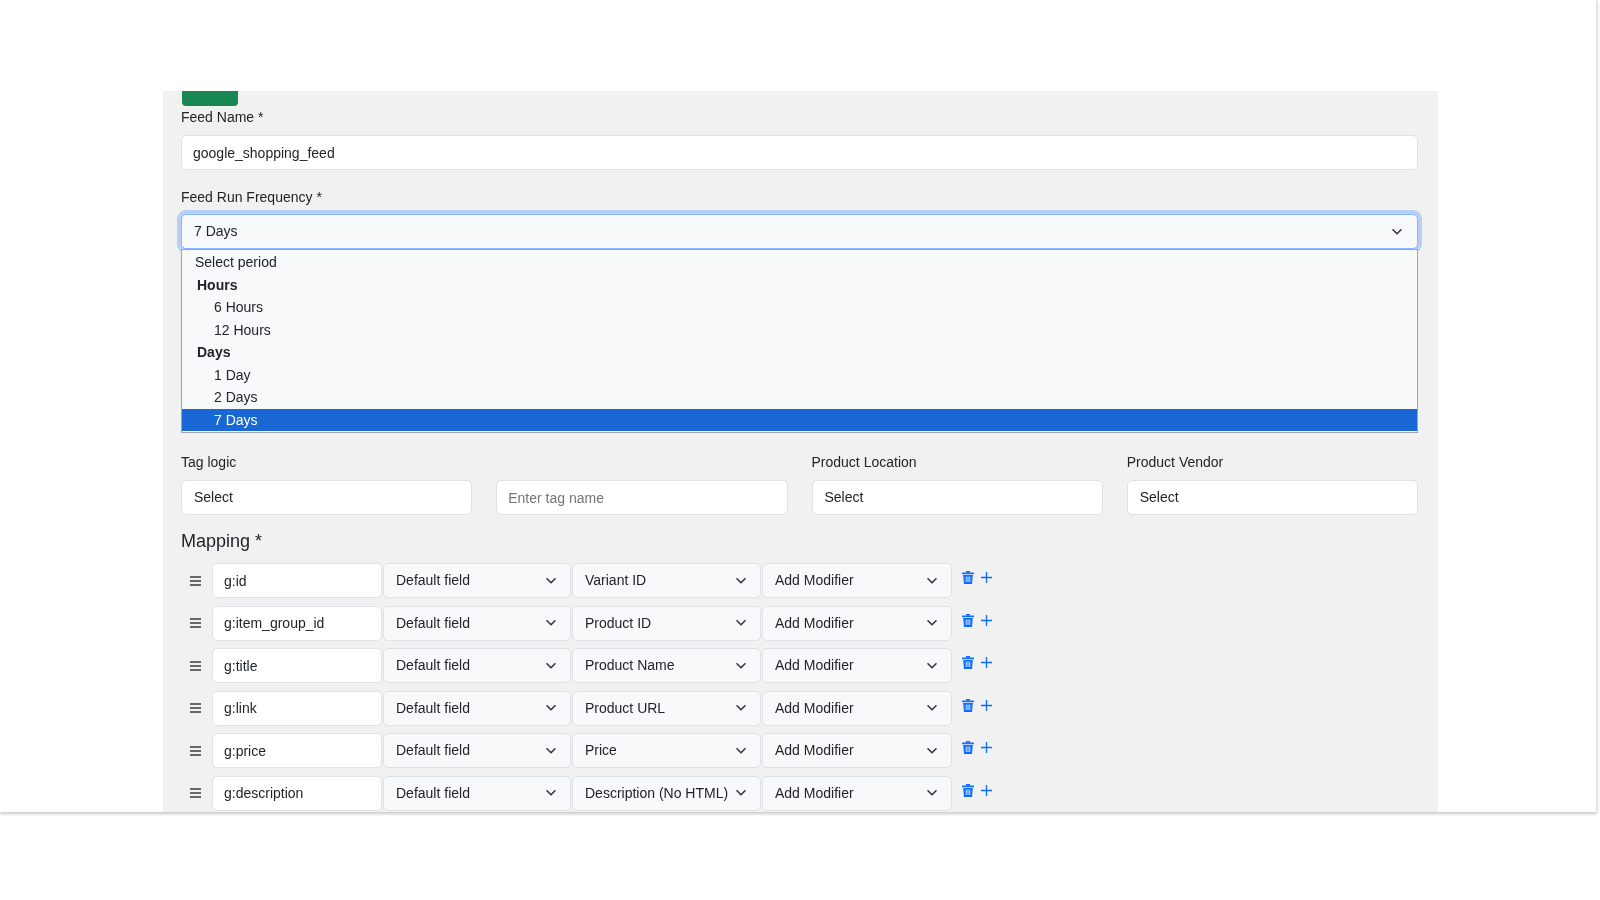 The image size is (1600, 900). What do you see at coordinates (864, 462) in the screenshot?
I see `field-label: Product Location` at bounding box center [864, 462].